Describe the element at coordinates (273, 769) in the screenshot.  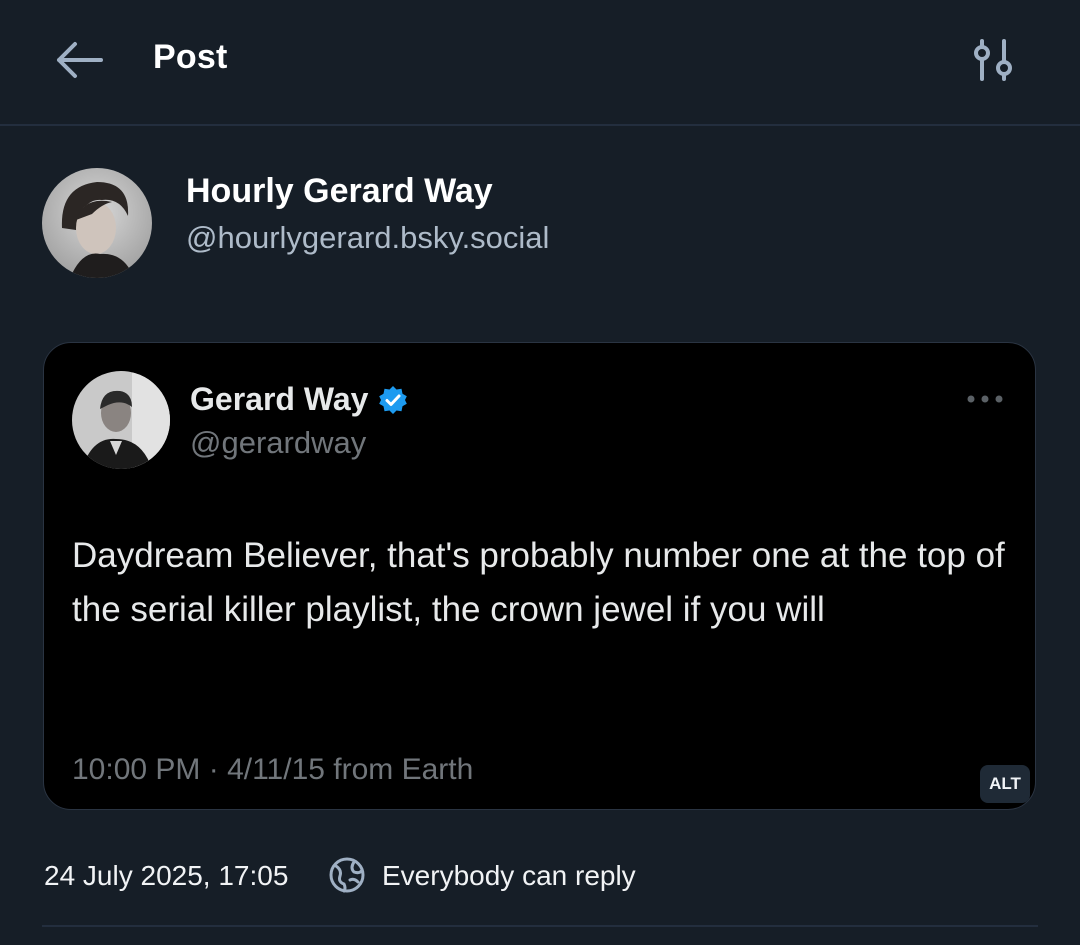
I see `tweet-timestamp: 10:00 PM · 4/11/15 from Earth` at that location.